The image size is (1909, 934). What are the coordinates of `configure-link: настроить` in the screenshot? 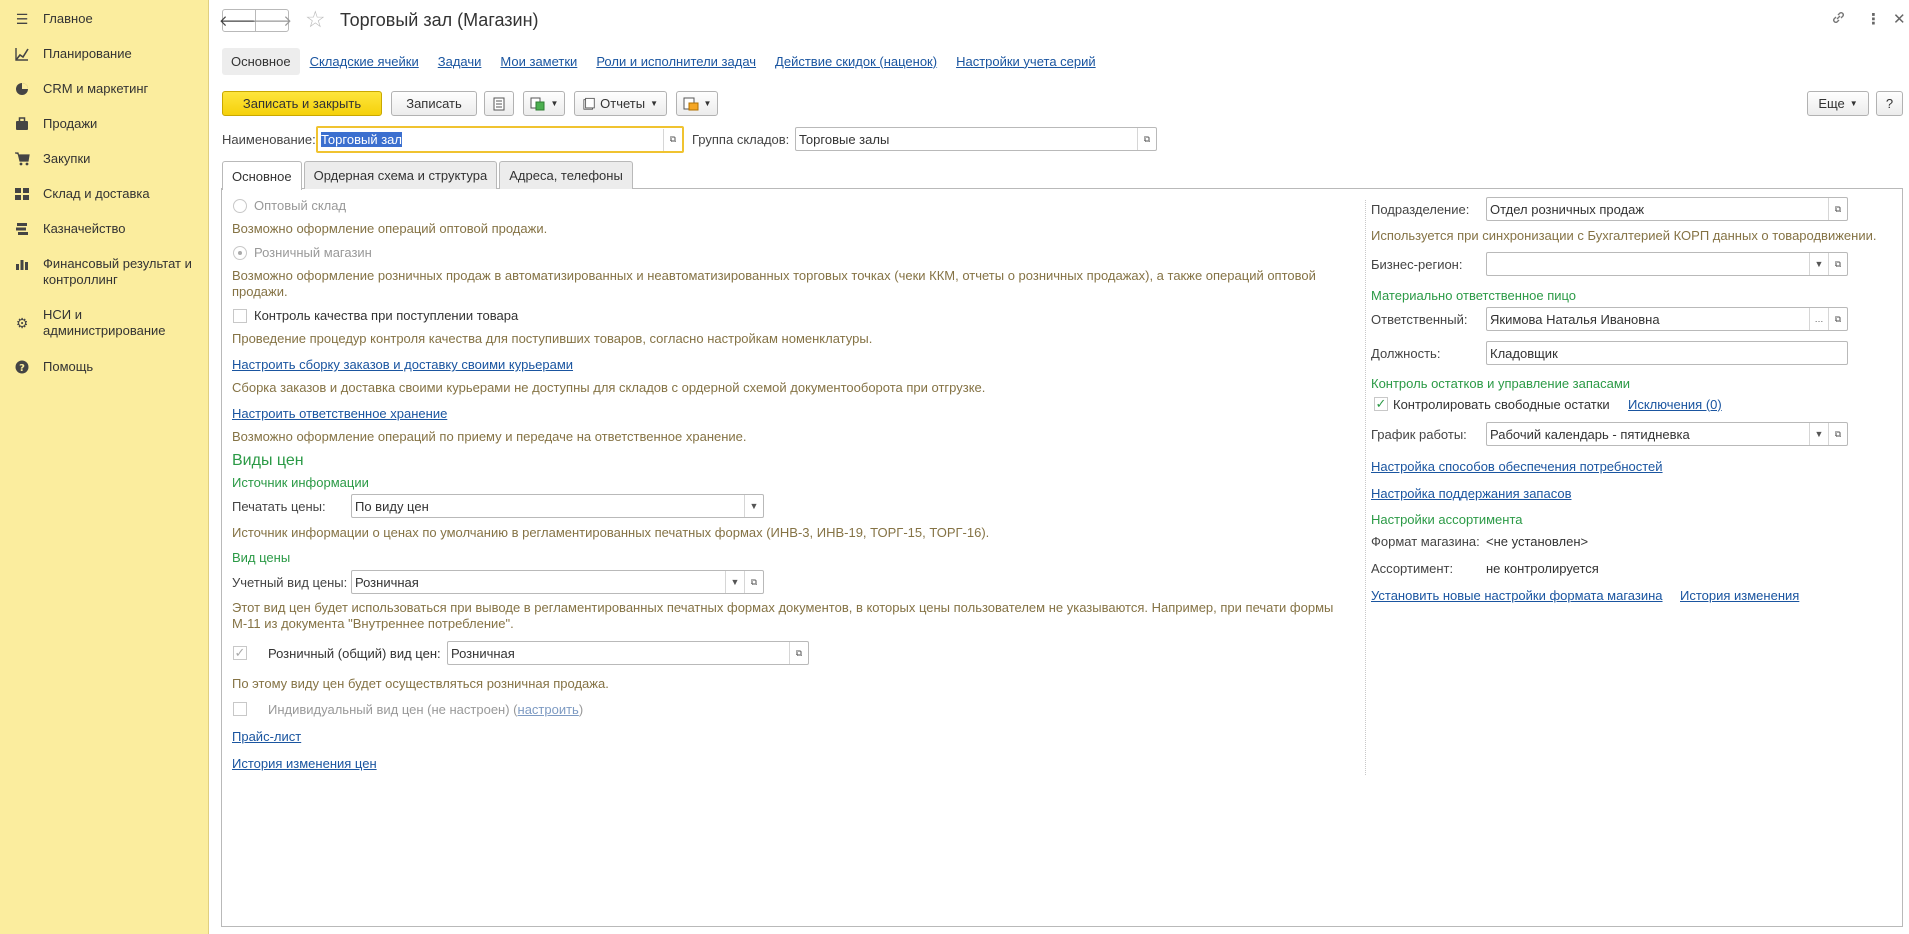 It's located at (548, 709).